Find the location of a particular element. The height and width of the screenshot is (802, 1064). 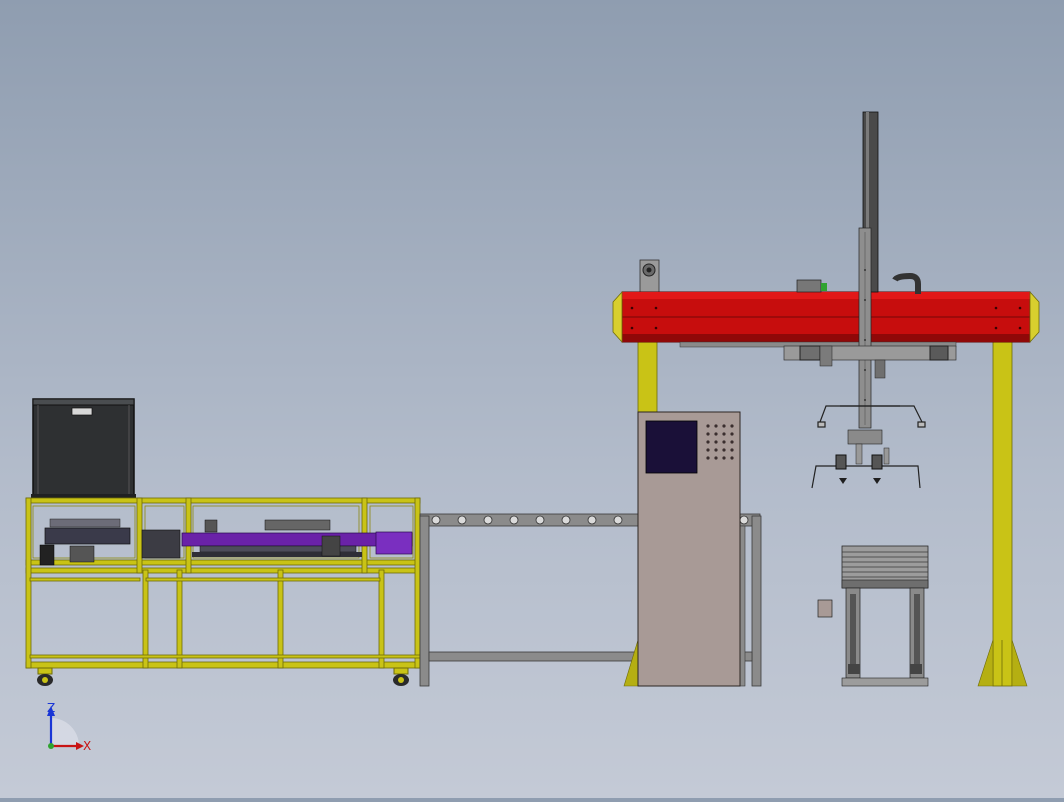

gantry-beam is located at coordinates (826, 319).